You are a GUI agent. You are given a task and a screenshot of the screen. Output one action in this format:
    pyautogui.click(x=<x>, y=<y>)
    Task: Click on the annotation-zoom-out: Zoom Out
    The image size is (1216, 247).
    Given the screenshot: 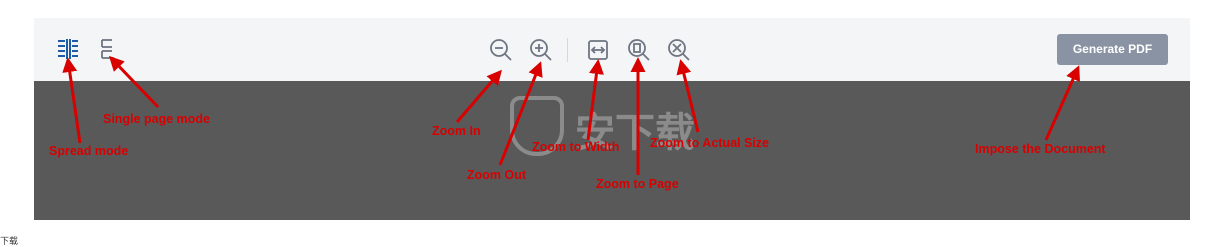 What is the action you would take?
    pyautogui.click(x=497, y=175)
    